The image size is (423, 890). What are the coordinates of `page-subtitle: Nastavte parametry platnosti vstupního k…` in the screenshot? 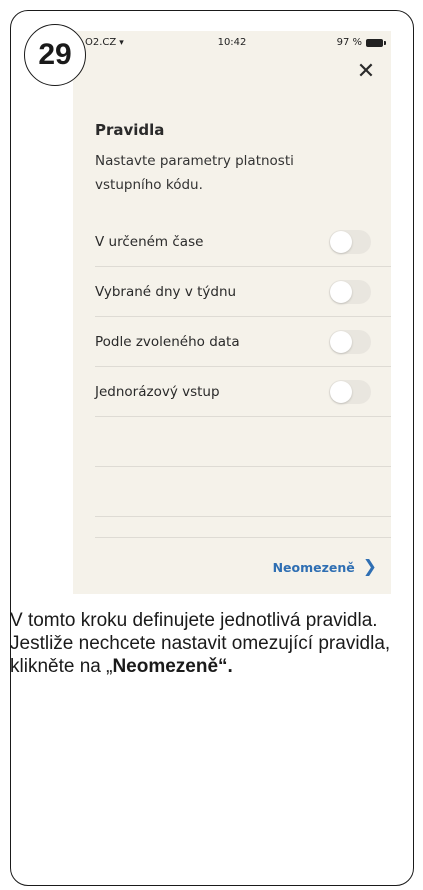 It's located at (194, 173).